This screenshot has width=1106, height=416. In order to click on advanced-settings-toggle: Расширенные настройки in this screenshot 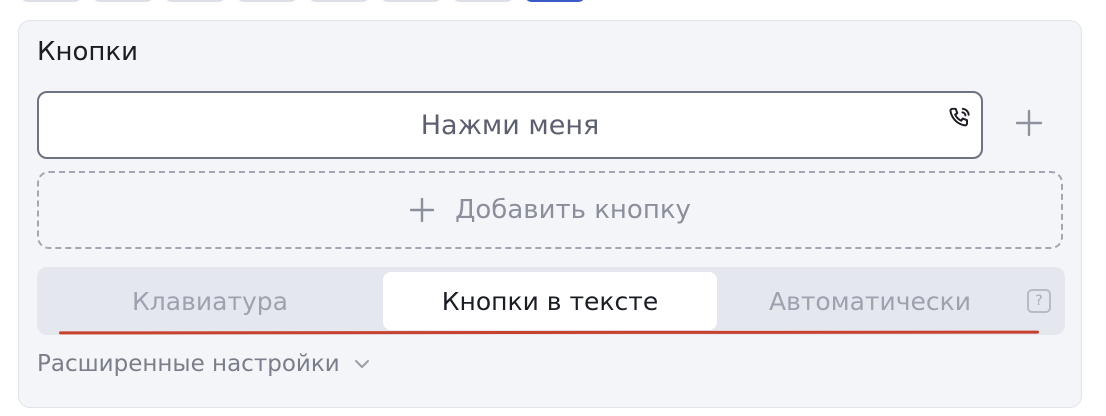, I will do `click(203, 364)`.